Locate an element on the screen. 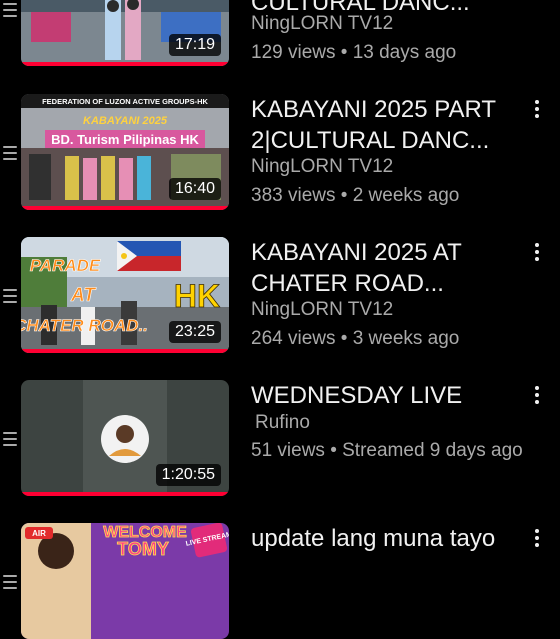 The width and height of the screenshot is (560, 639). duration-badge: 1:20:55 is located at coordinates (188, 475).